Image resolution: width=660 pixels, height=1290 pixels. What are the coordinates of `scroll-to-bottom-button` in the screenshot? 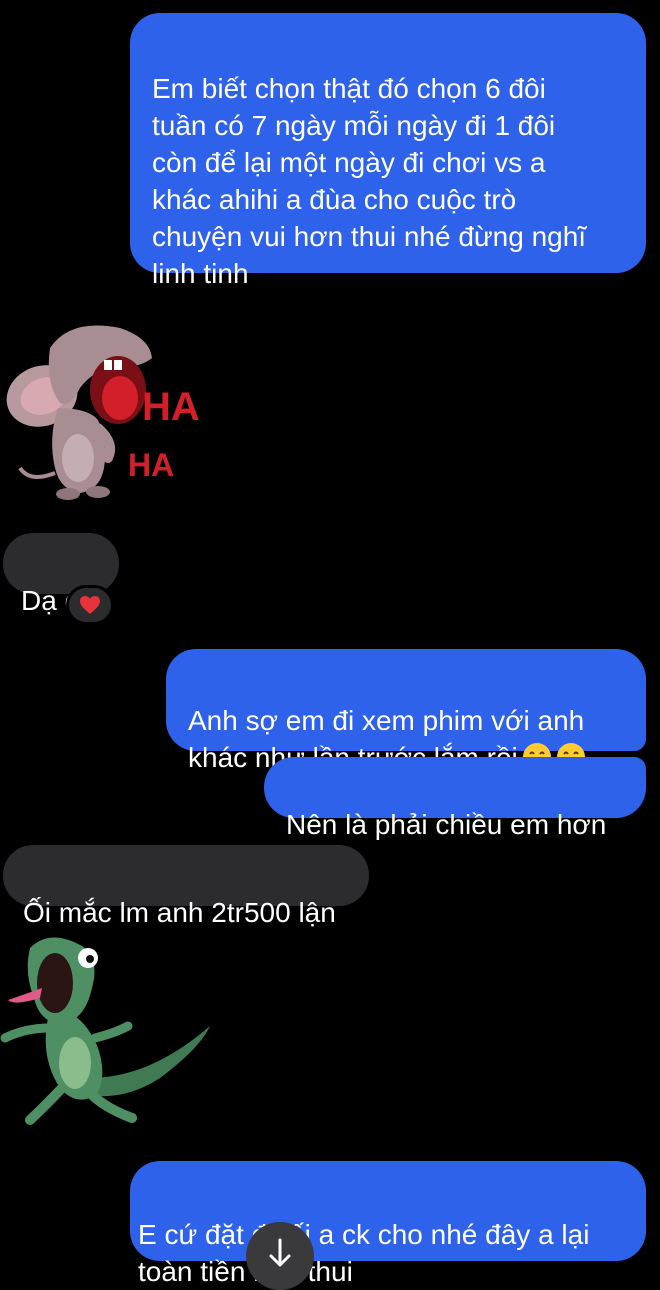 It's located at (280, 1256).